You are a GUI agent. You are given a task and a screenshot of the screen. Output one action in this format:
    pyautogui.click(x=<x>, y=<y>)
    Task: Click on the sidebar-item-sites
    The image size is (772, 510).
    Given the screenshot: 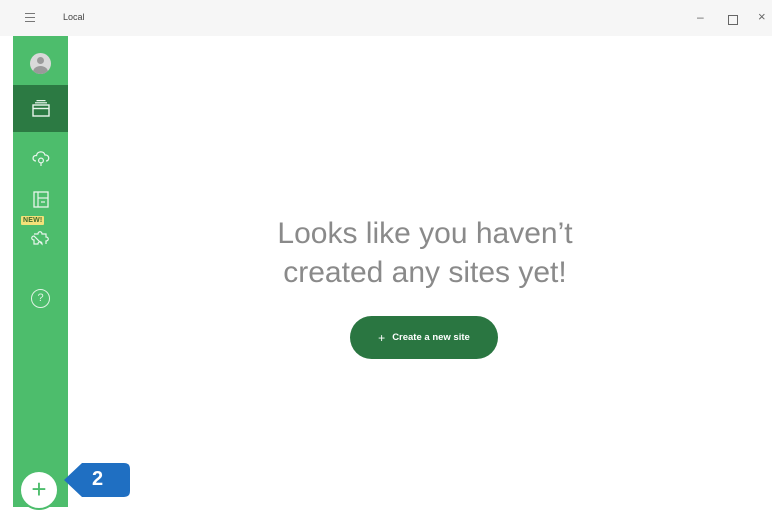 What is the action you would take?
    pyautogui.click(x=40, y=108)
    